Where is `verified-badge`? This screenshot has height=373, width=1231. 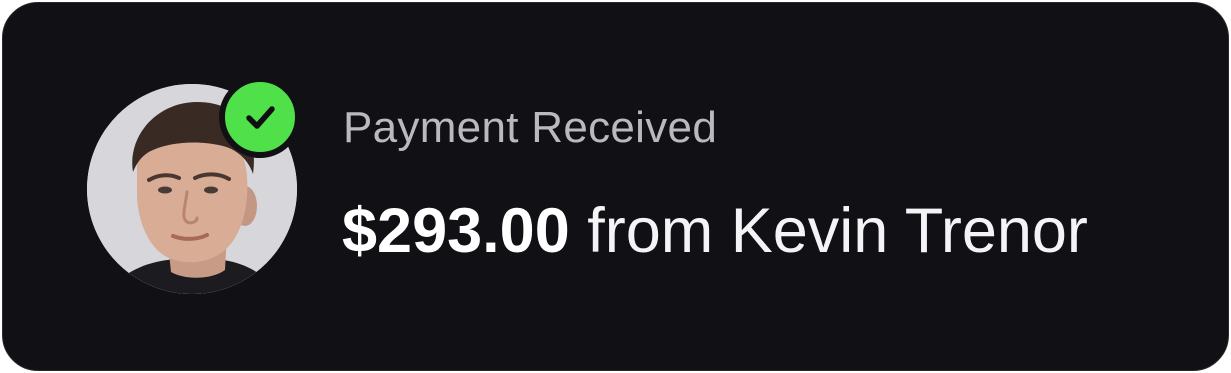 verified-badge is located at coordinates (260, 117).